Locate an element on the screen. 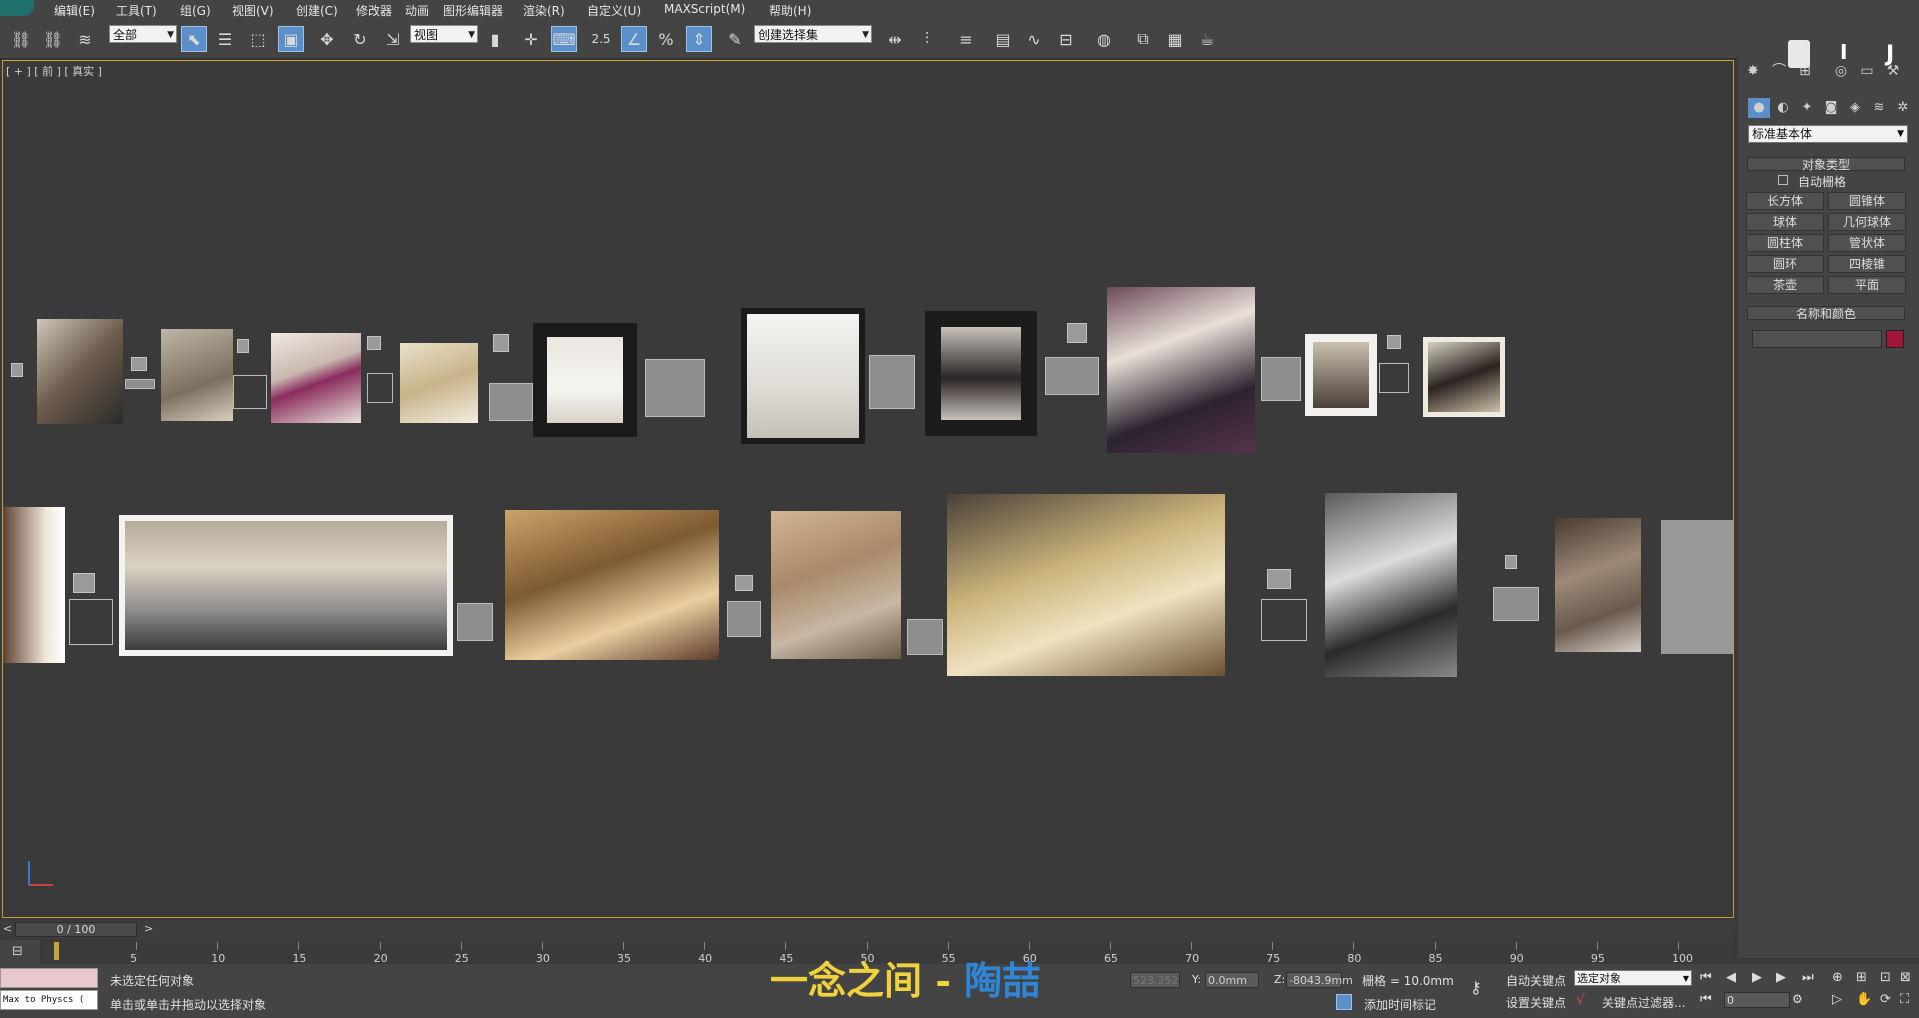  create-tab-icon: ✸ is located at coordinates (1753, 71).